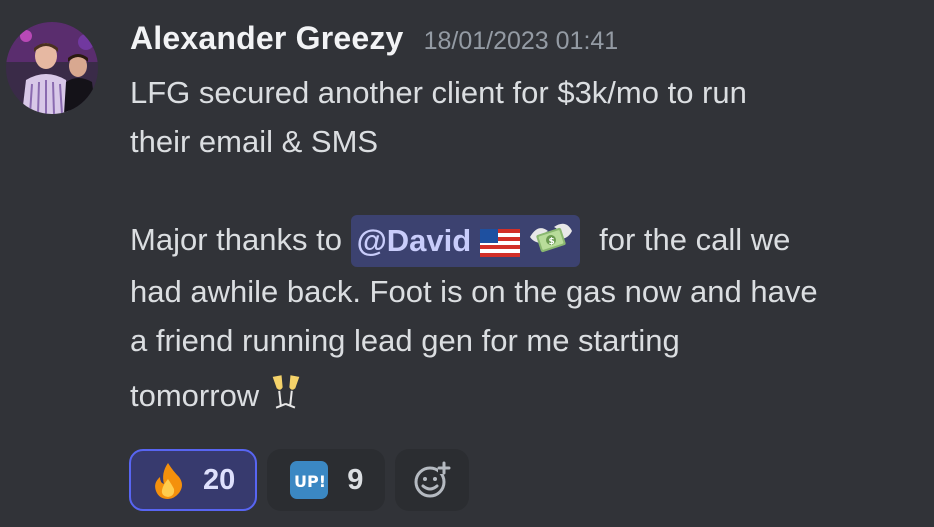 Image resolution: width=934 pixels, height=527 pixels. I want to click on champagne-glasses-icon, so click(286, 392).